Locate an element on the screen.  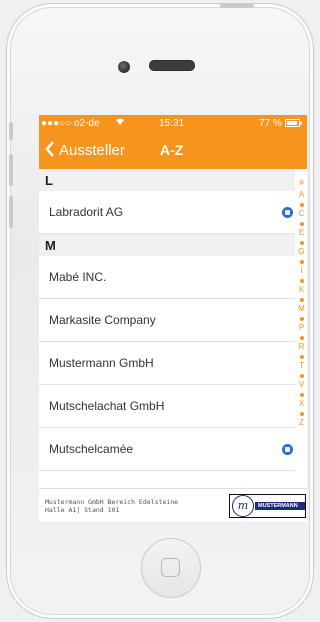
wifi-icon is located at coordinates (120, 123).